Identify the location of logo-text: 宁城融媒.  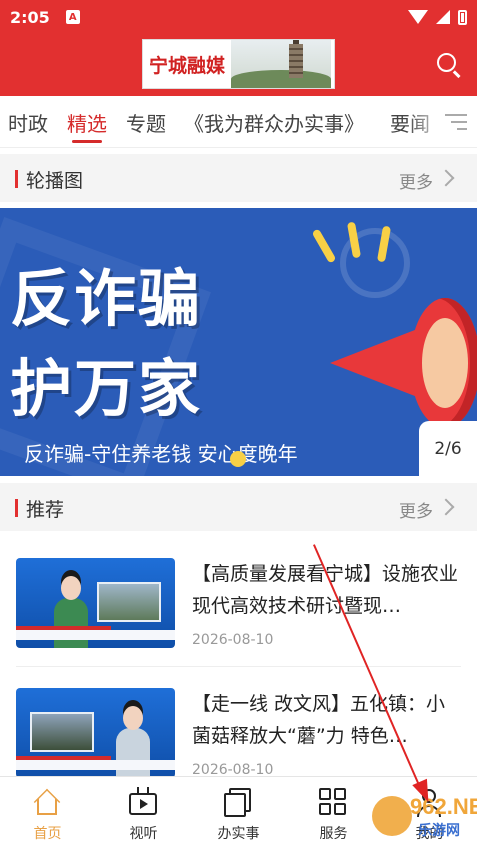
(187, 65).